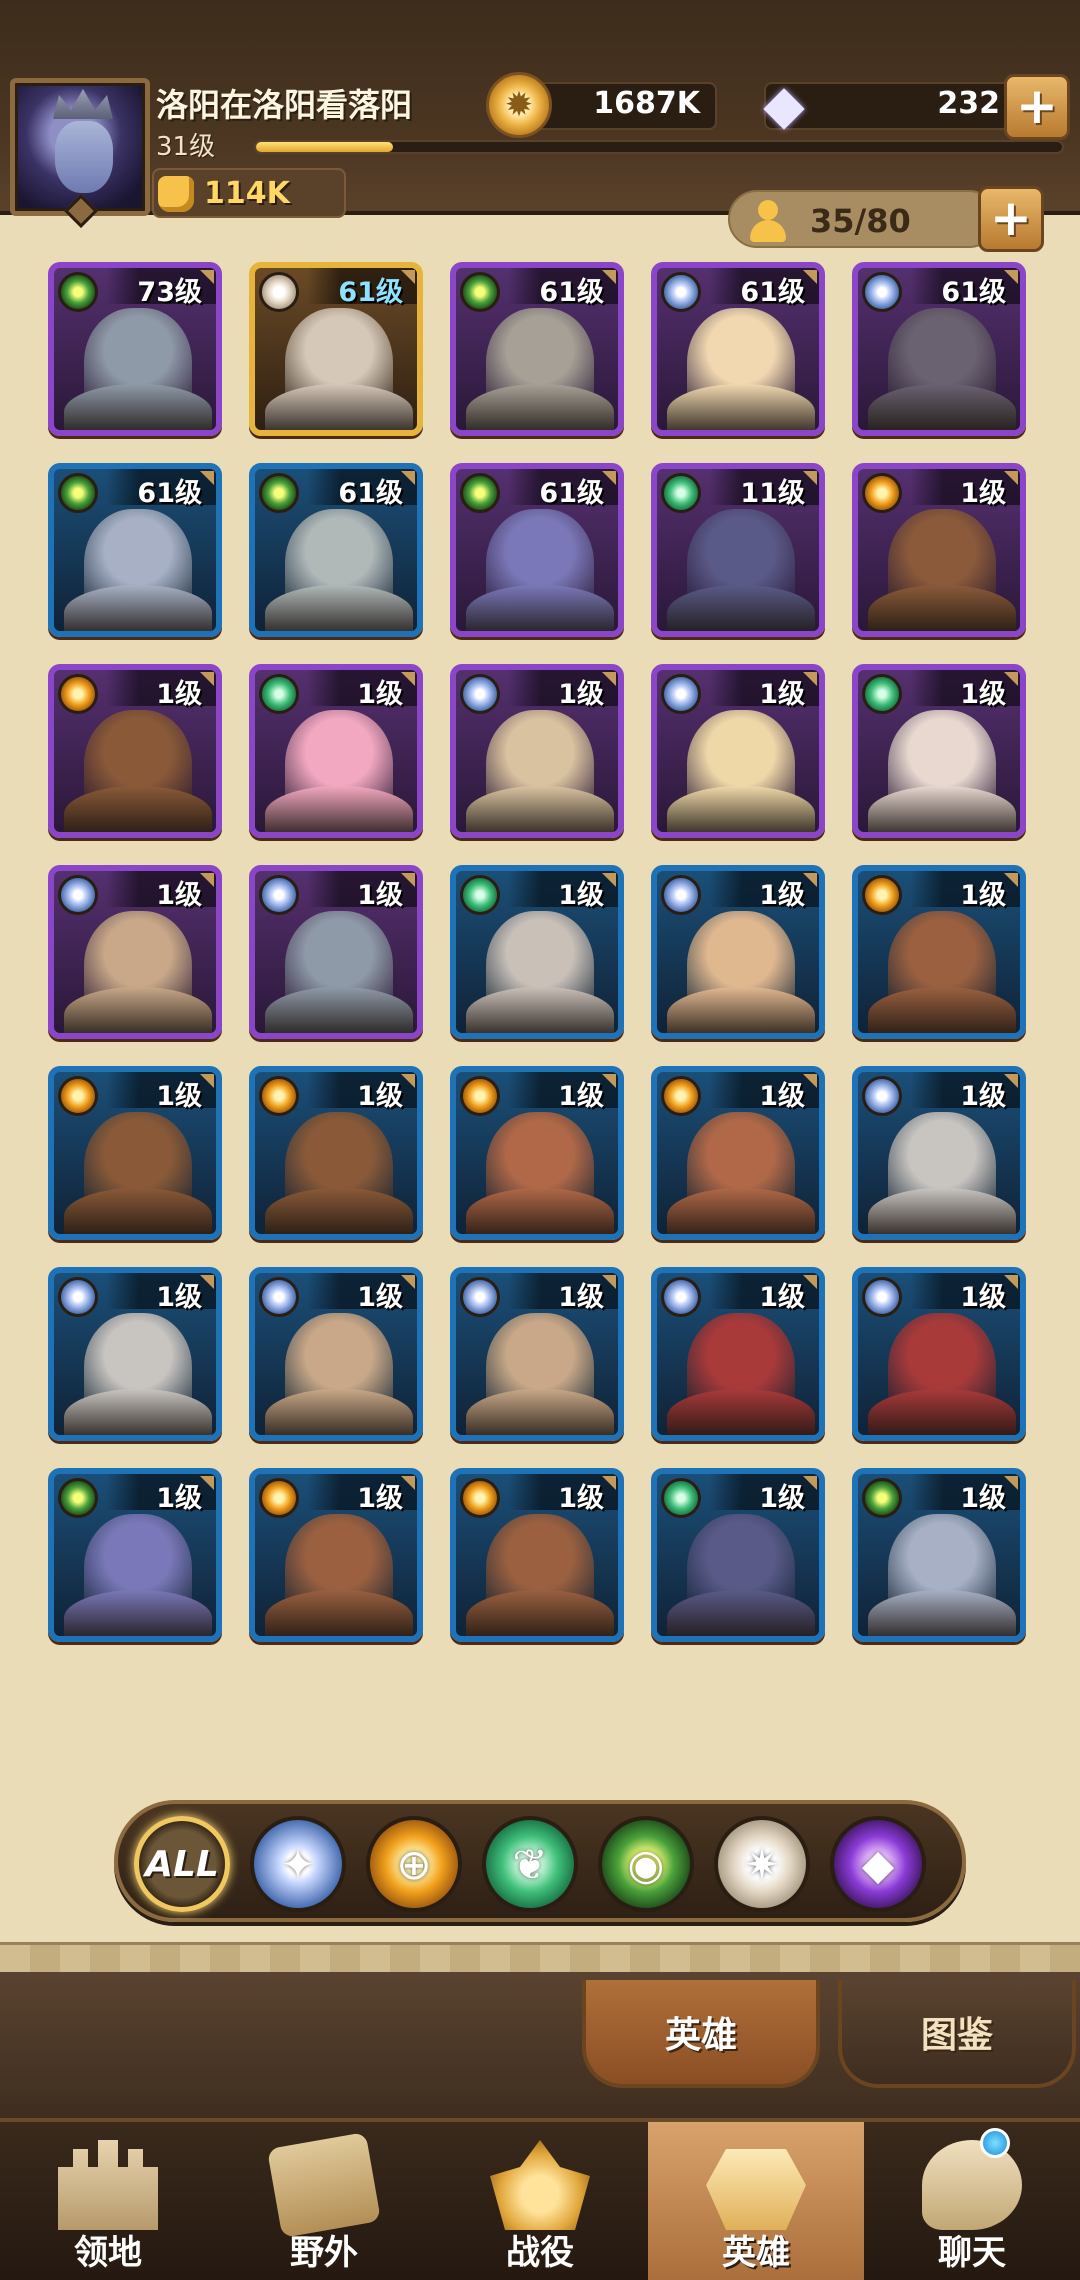 The height and width of the screenshot is (2280, 1080). What do you see at coordinates (957, 2034) in the screenshot?
I see `tab-codex: 图鉴` at bounding box center [957, 2034].